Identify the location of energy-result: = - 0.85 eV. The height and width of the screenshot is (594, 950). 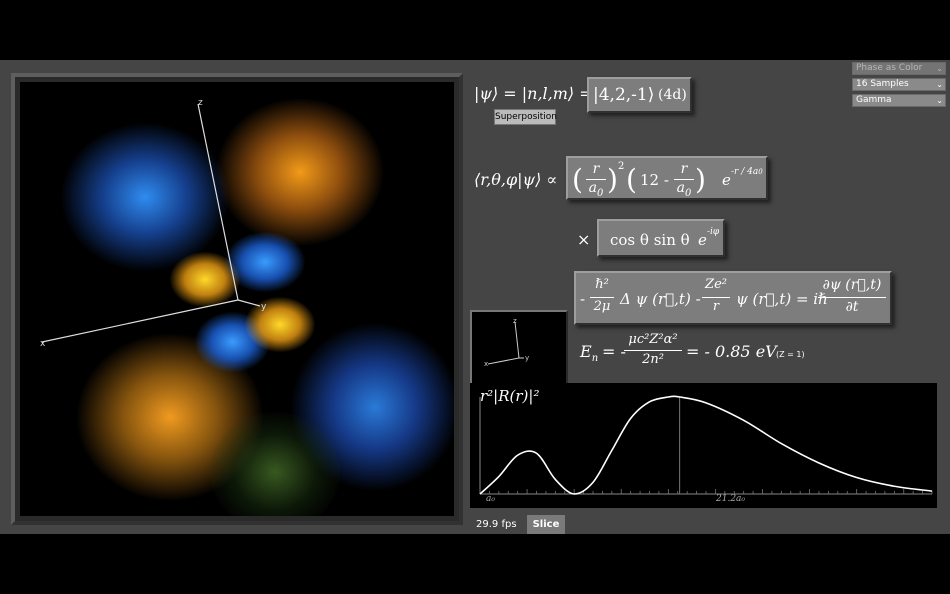
(731, 351).